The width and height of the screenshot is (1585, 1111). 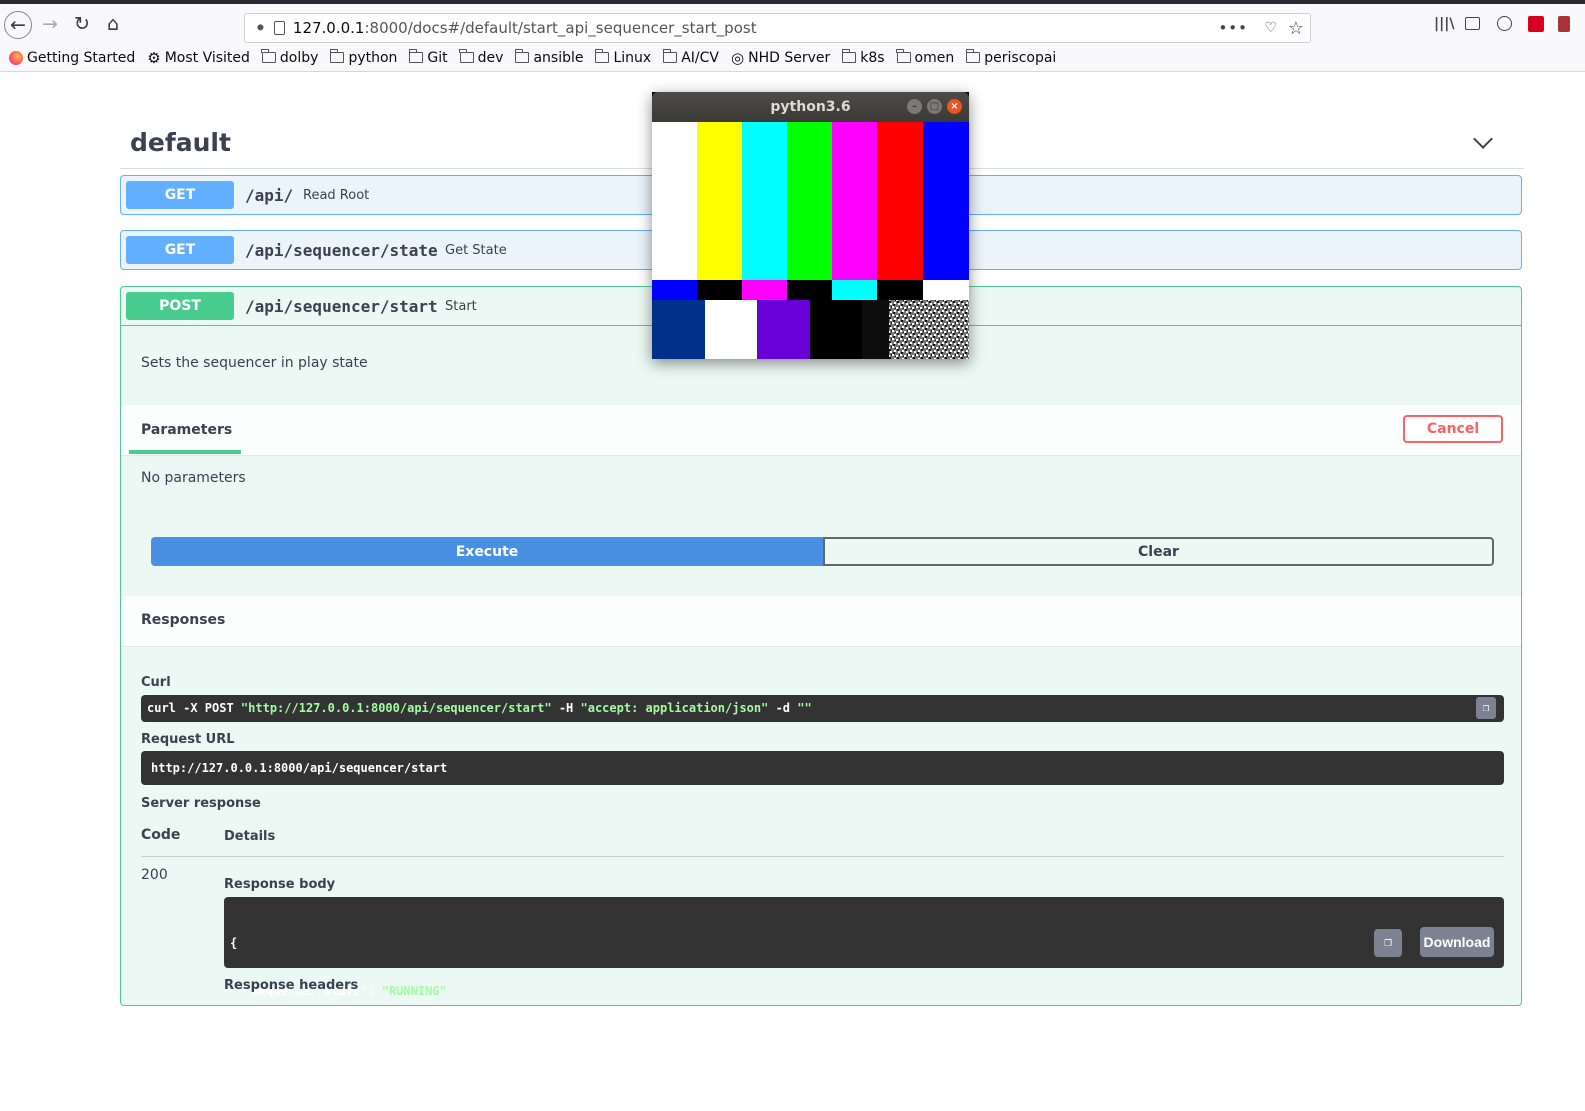 I want to click on bookmark-label: dev, so click(x=490, y=57).